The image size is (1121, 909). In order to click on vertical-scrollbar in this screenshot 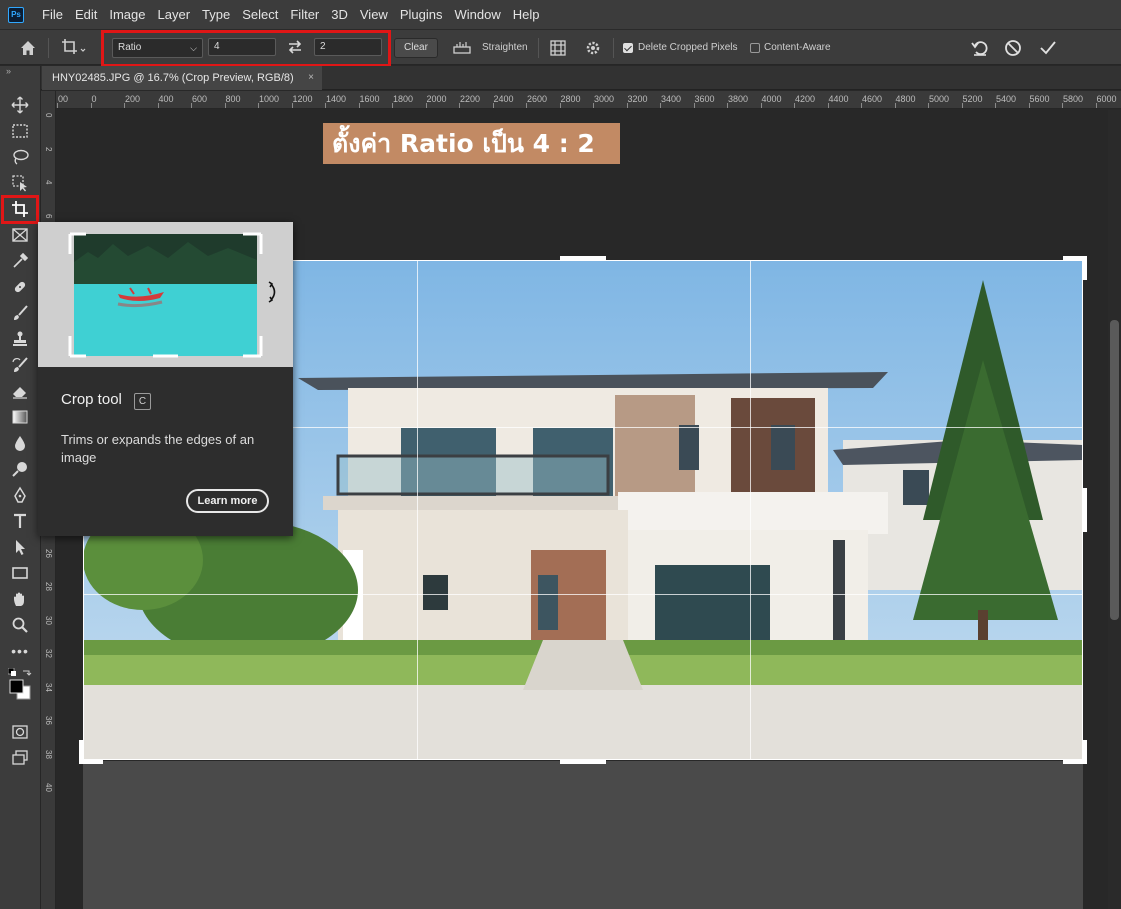, I will do `click(1114, 509)`.